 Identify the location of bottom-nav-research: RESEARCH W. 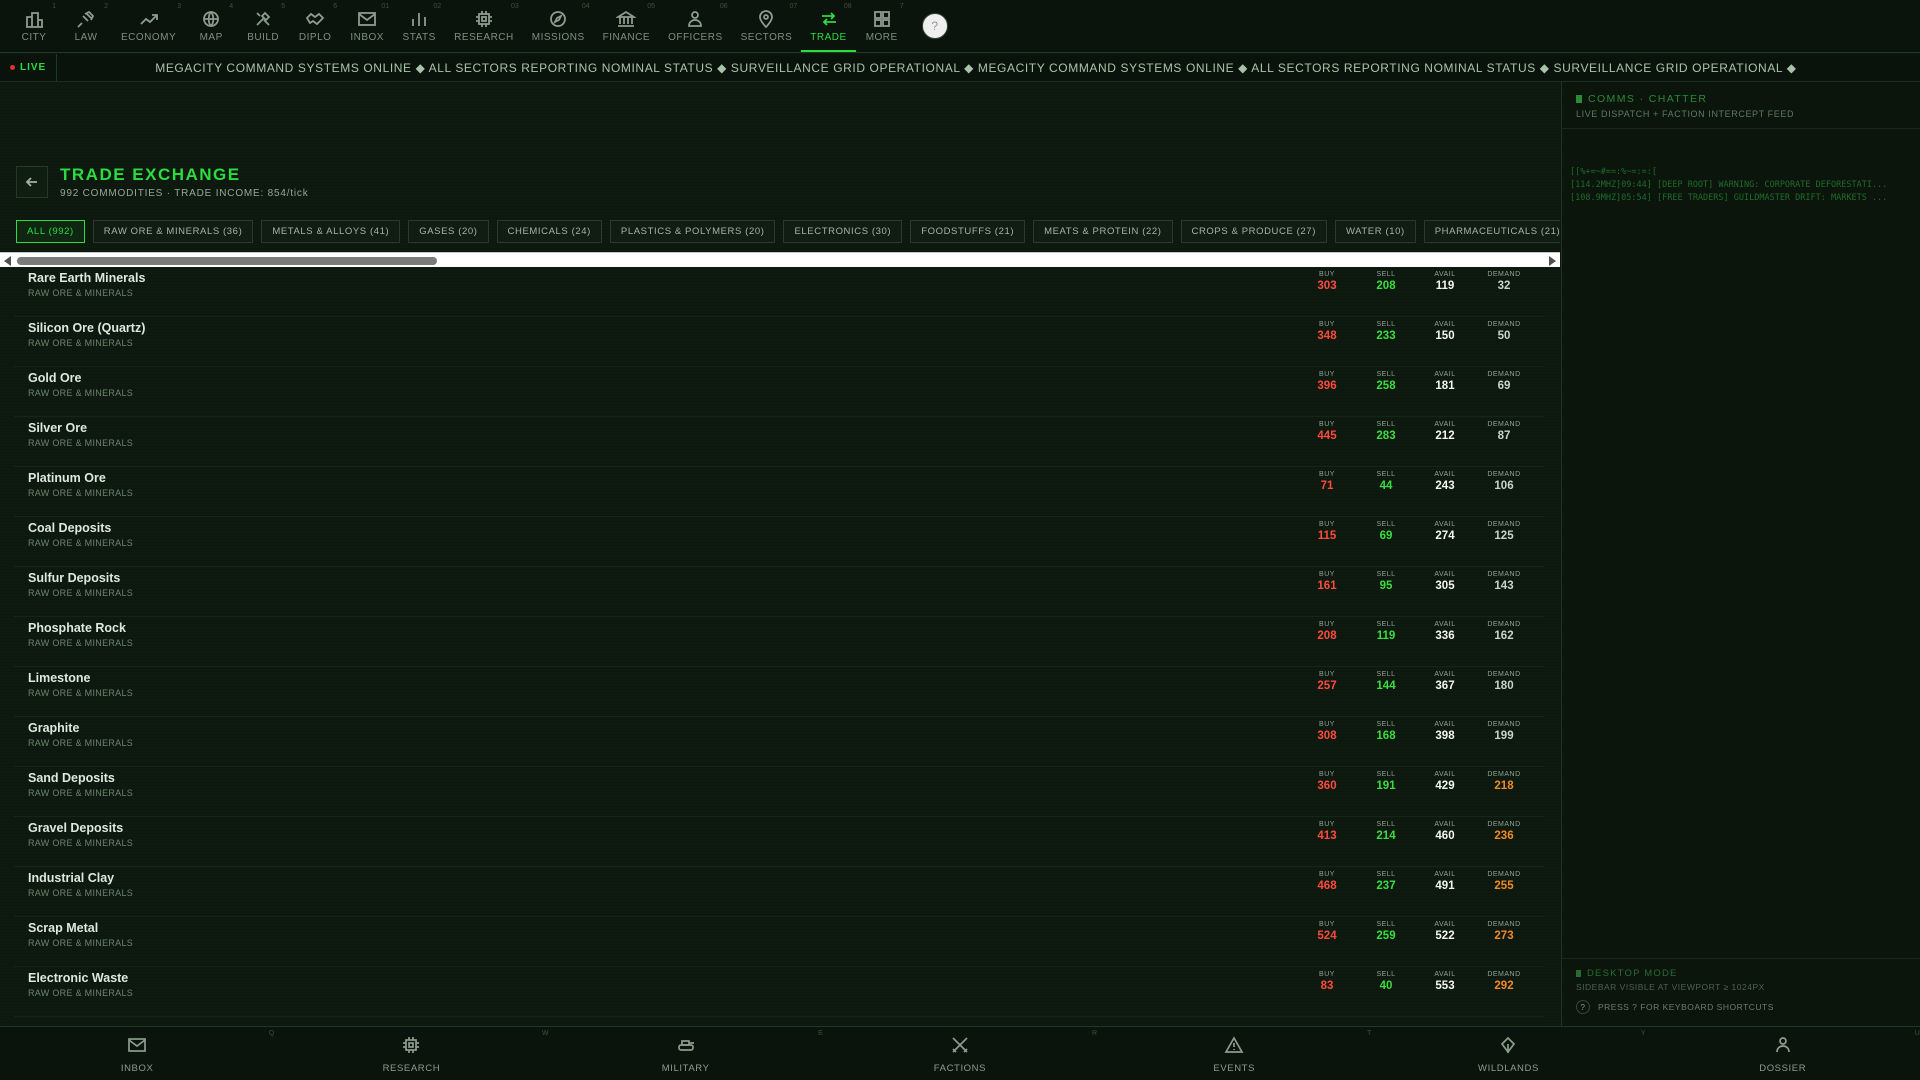
(411, 1053).